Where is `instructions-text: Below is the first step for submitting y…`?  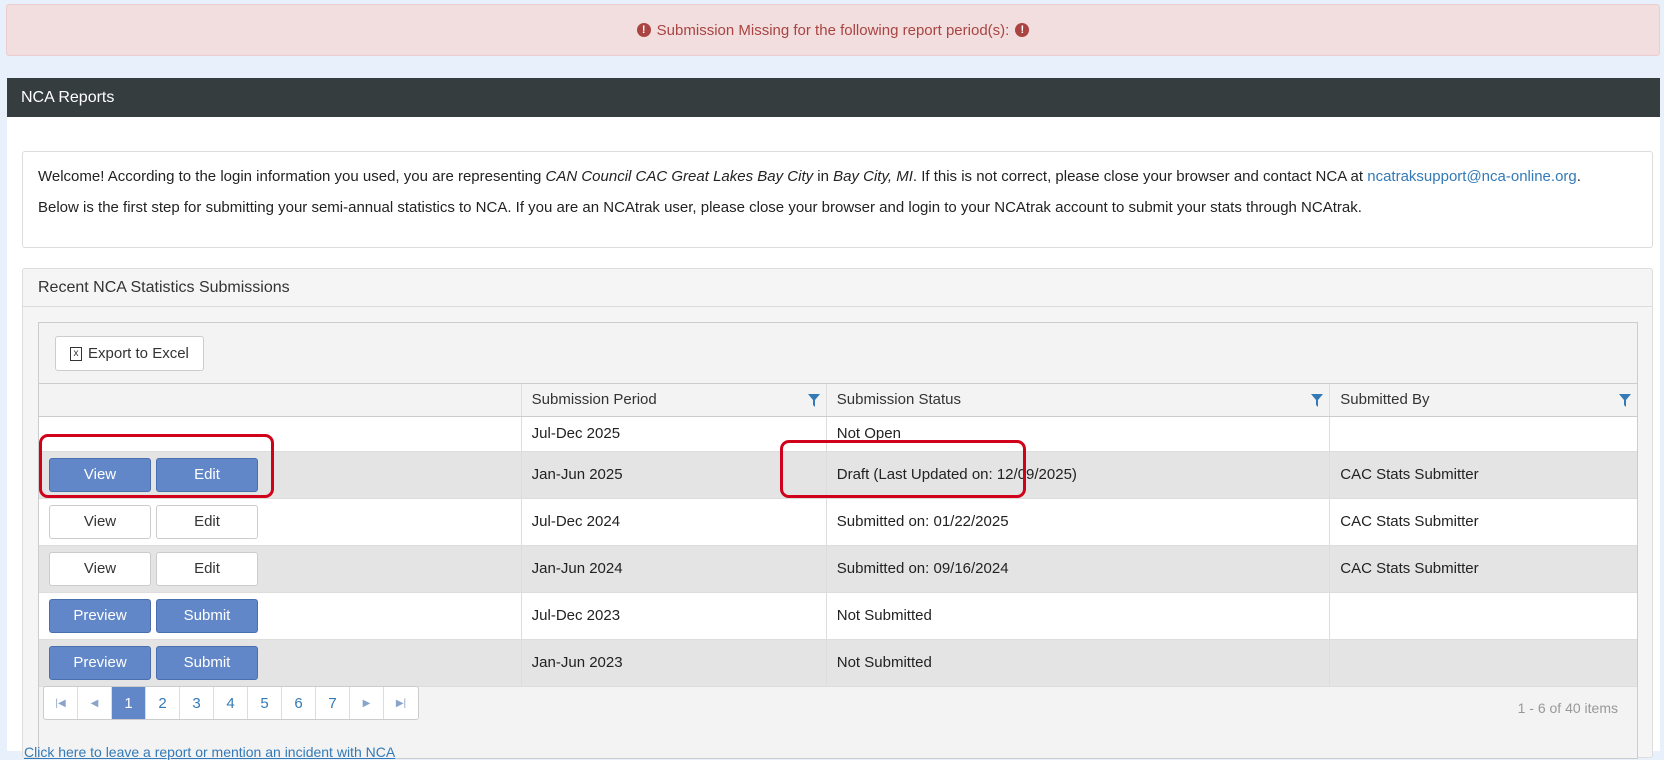 instructions-text: Below is the first step for submitting y… is located at coordinates (700, 207).